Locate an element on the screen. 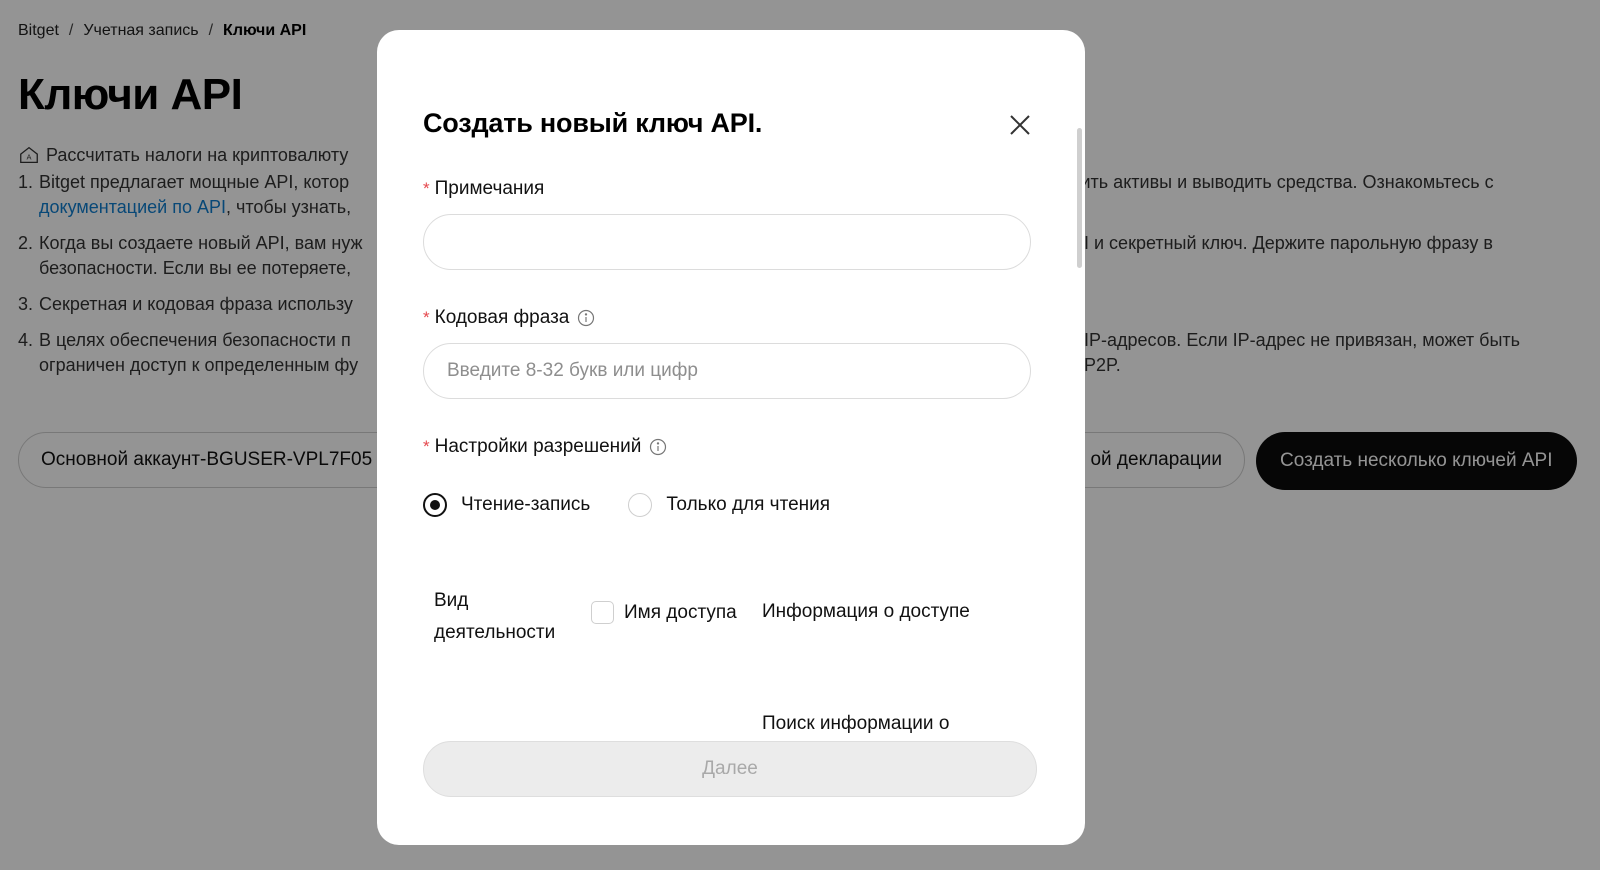  radio-read-only: Только для чтения is located at coordinates (729, 505).